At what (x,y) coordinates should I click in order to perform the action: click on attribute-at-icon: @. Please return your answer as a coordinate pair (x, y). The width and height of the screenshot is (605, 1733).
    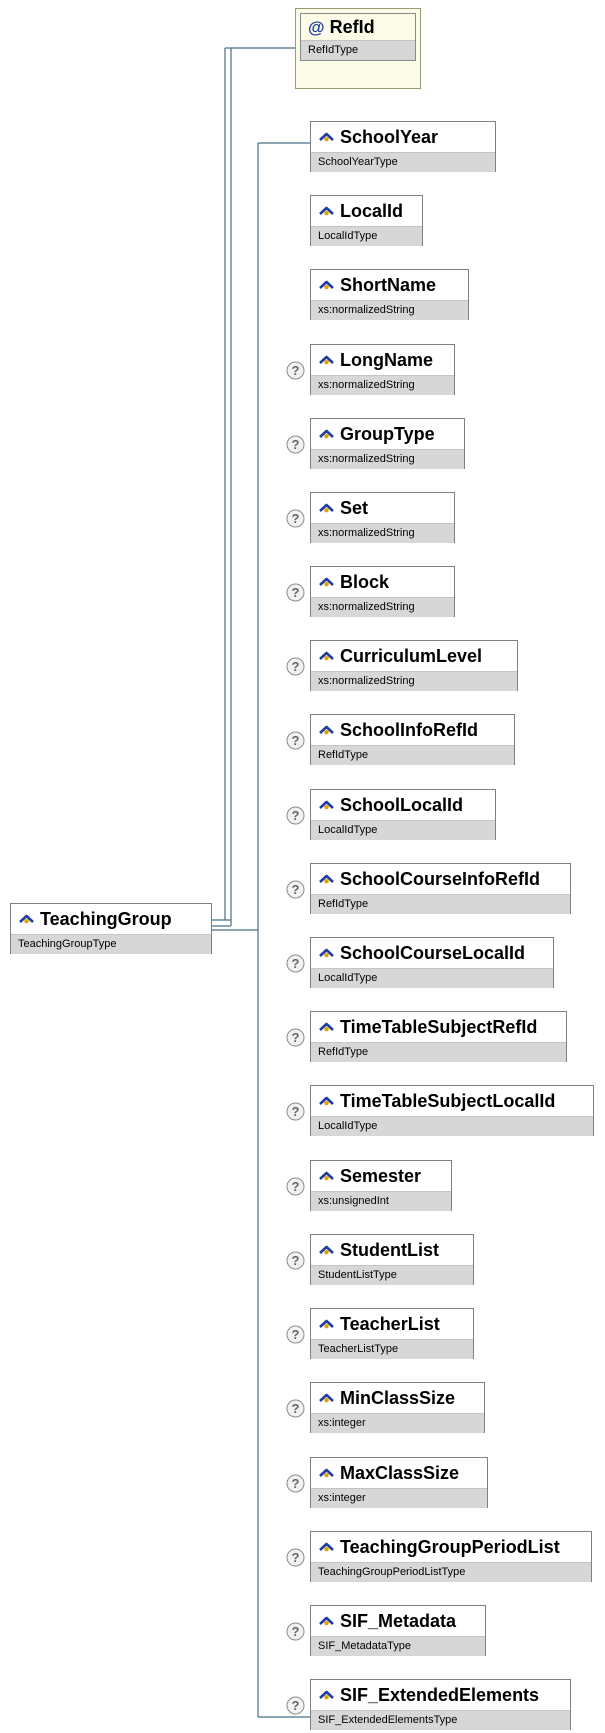
    Looking at the image, I should click on (316, 27).